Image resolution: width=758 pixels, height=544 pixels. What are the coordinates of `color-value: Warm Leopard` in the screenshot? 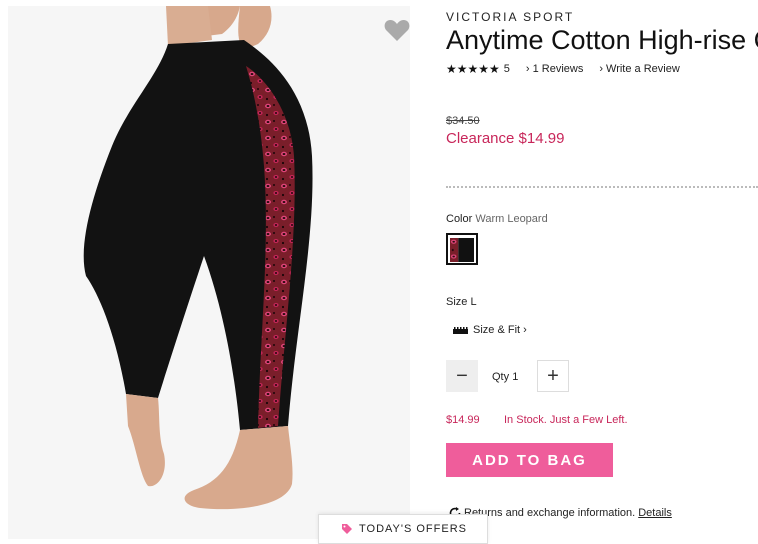 It's located at (511, 219).